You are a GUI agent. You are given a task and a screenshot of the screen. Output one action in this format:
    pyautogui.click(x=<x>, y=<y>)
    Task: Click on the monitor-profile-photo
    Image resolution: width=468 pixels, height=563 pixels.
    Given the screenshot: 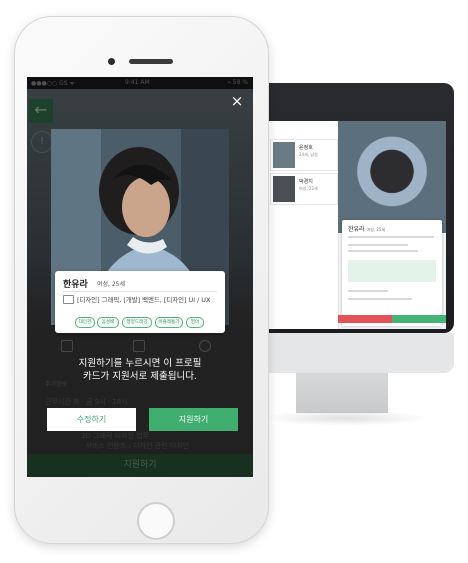 What is the action you would take?
    pyautogui.click(x=392, y=177)
    